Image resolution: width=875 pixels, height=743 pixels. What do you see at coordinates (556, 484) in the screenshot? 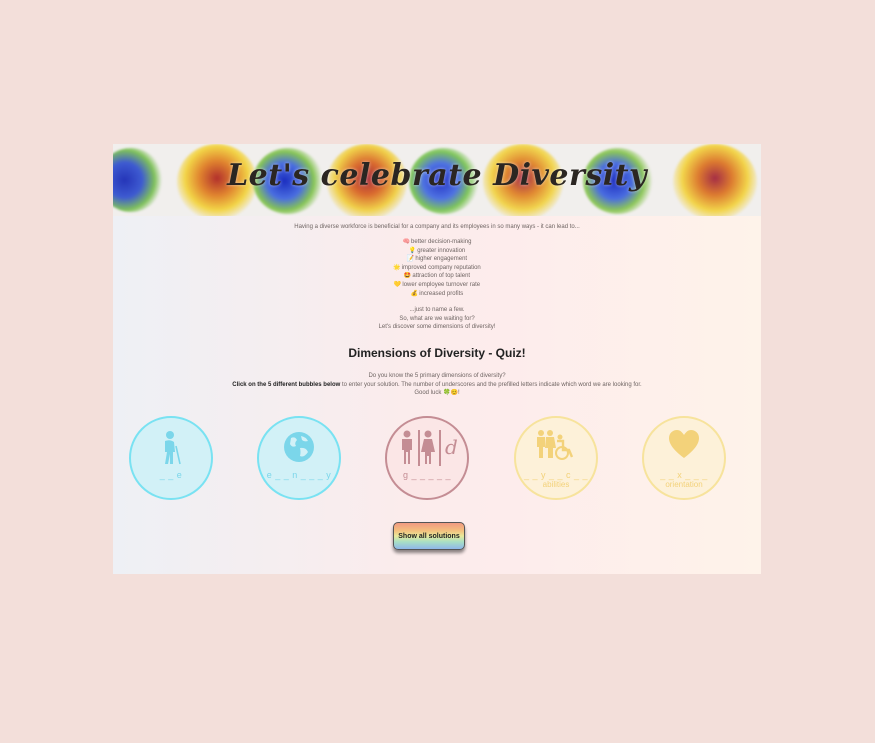
I see `bubble-word: abilities` at bounding box center [556, 484].